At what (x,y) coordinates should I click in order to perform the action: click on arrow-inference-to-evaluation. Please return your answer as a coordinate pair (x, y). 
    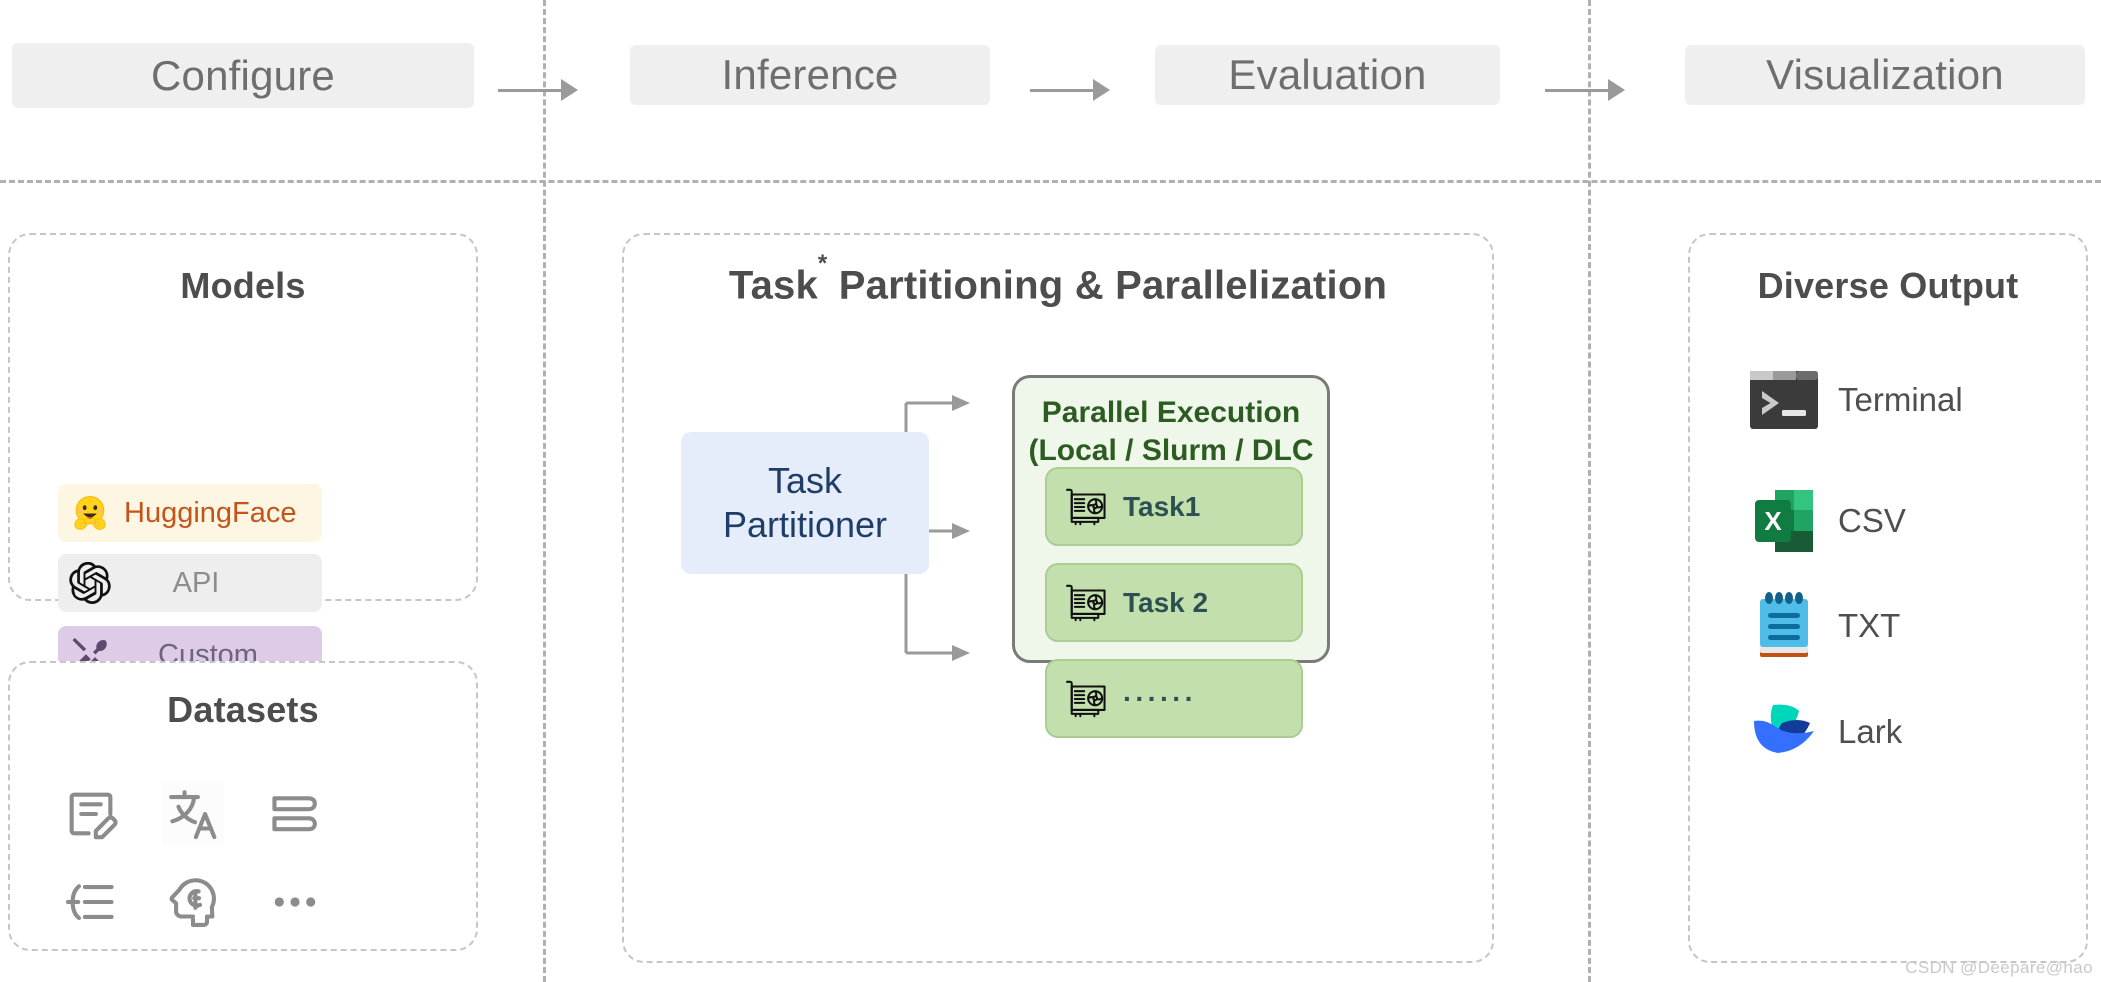
    Looking at the image, I should click on (1070, 90).